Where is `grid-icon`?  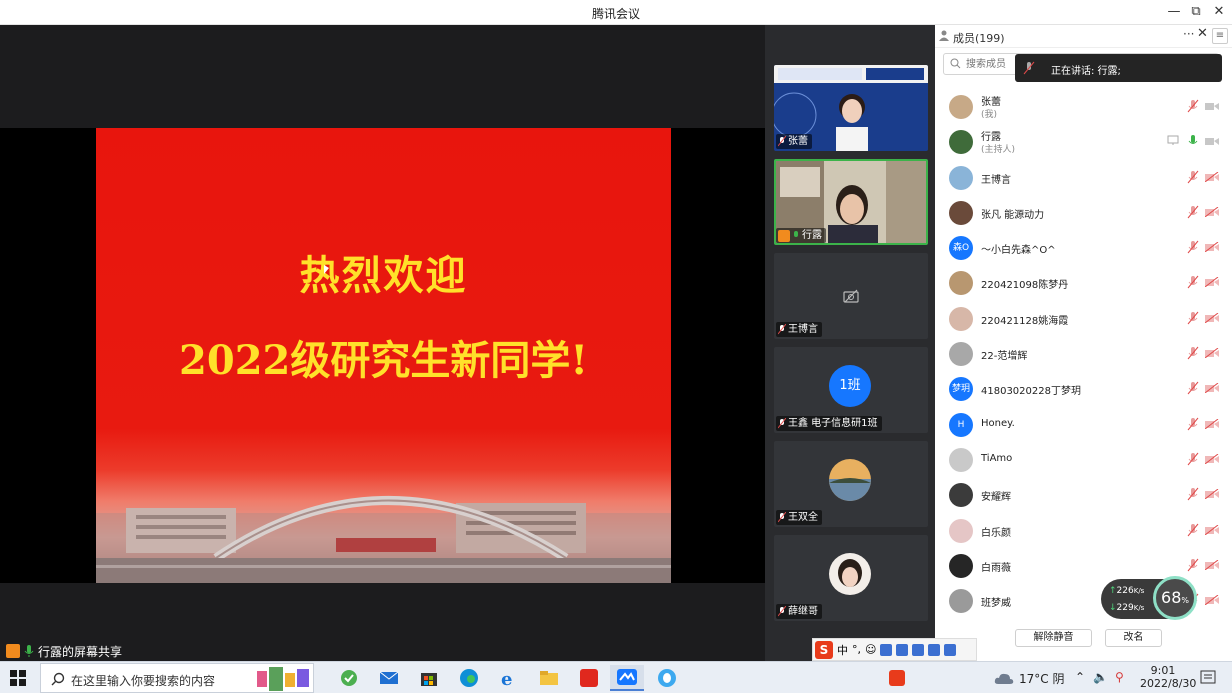 grid-icon is located at coordinates (950, 649).